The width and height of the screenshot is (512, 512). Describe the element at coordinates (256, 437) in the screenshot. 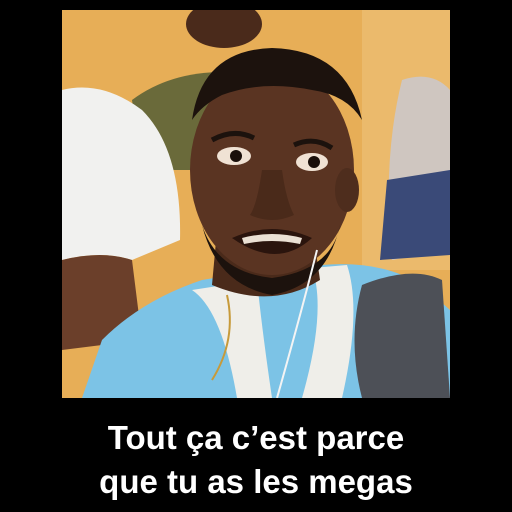

I see `caption-line-1: Tout ça c’est parce` at that location.